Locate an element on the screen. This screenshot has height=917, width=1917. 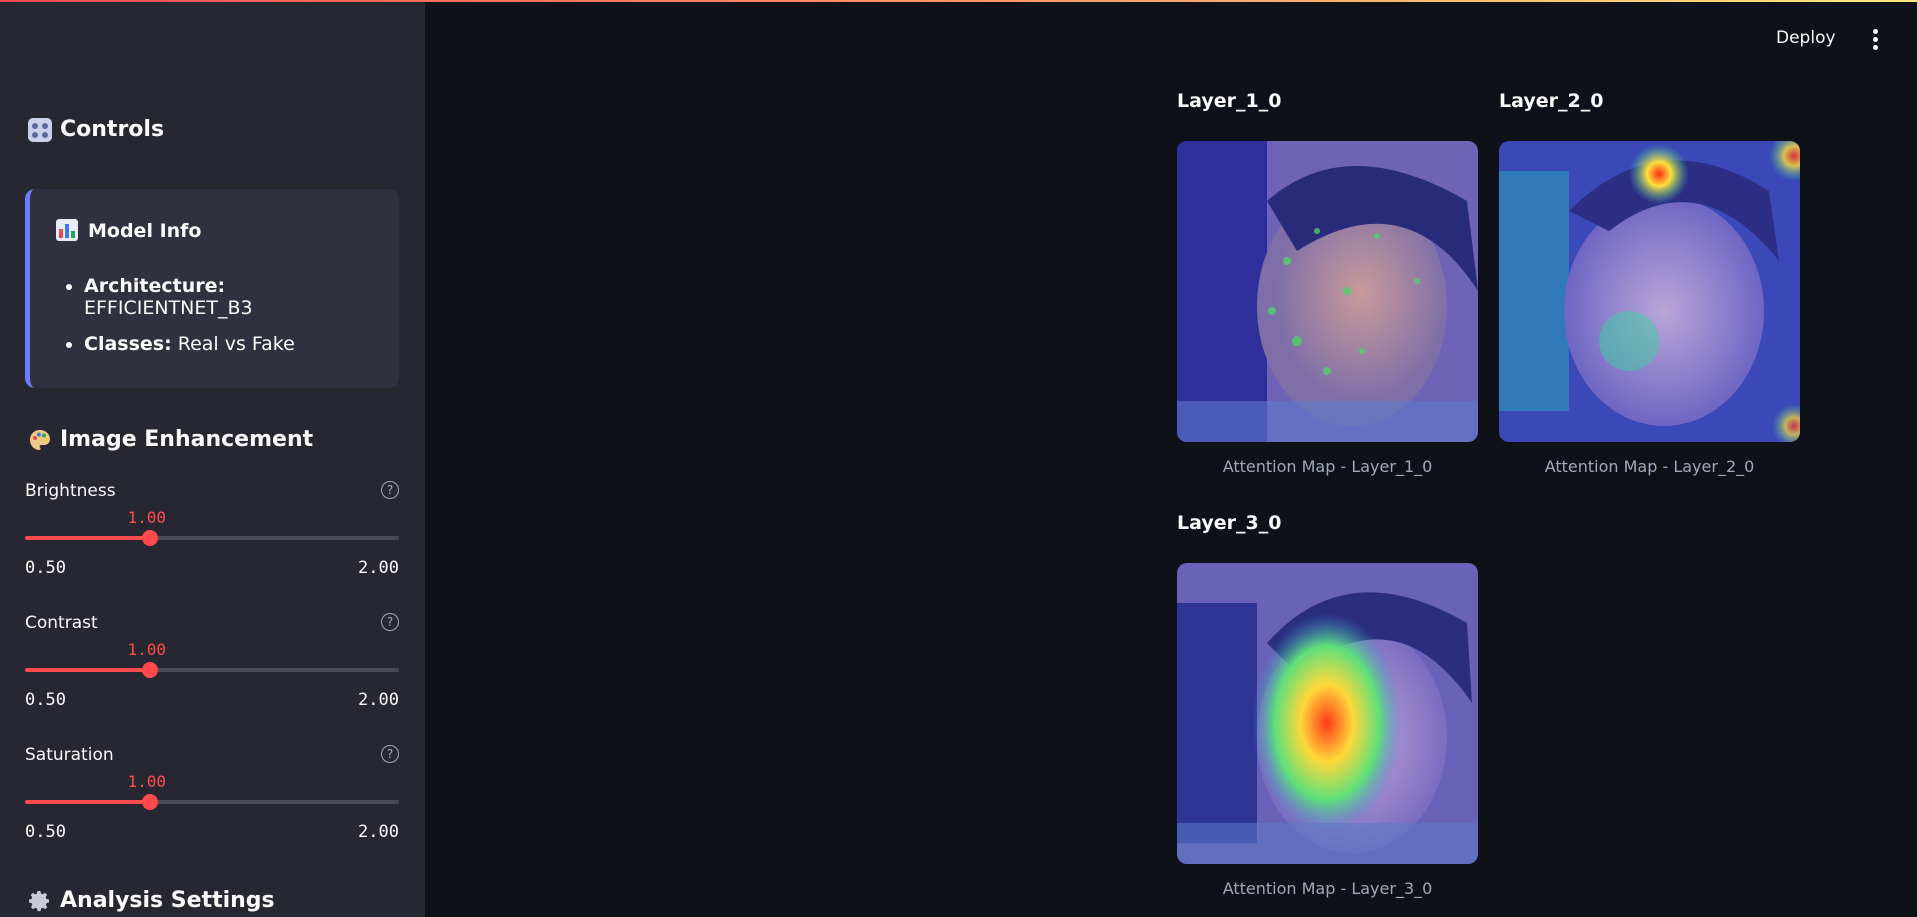
image-enhancement-title: Image Enhancement is located at coordinates (187, 439).